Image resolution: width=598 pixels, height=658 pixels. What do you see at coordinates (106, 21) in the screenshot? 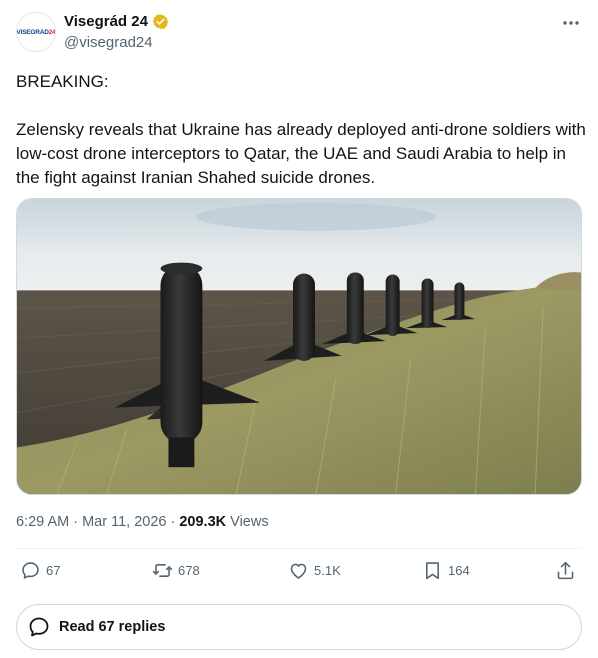
I see `display-name: Visegrád 24` at bounding box center [106, 21].